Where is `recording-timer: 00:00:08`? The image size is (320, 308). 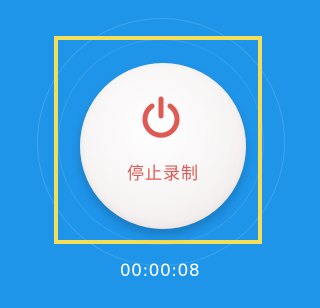 recording-timer: 00:00:08 is located at coordinates (160, 271).